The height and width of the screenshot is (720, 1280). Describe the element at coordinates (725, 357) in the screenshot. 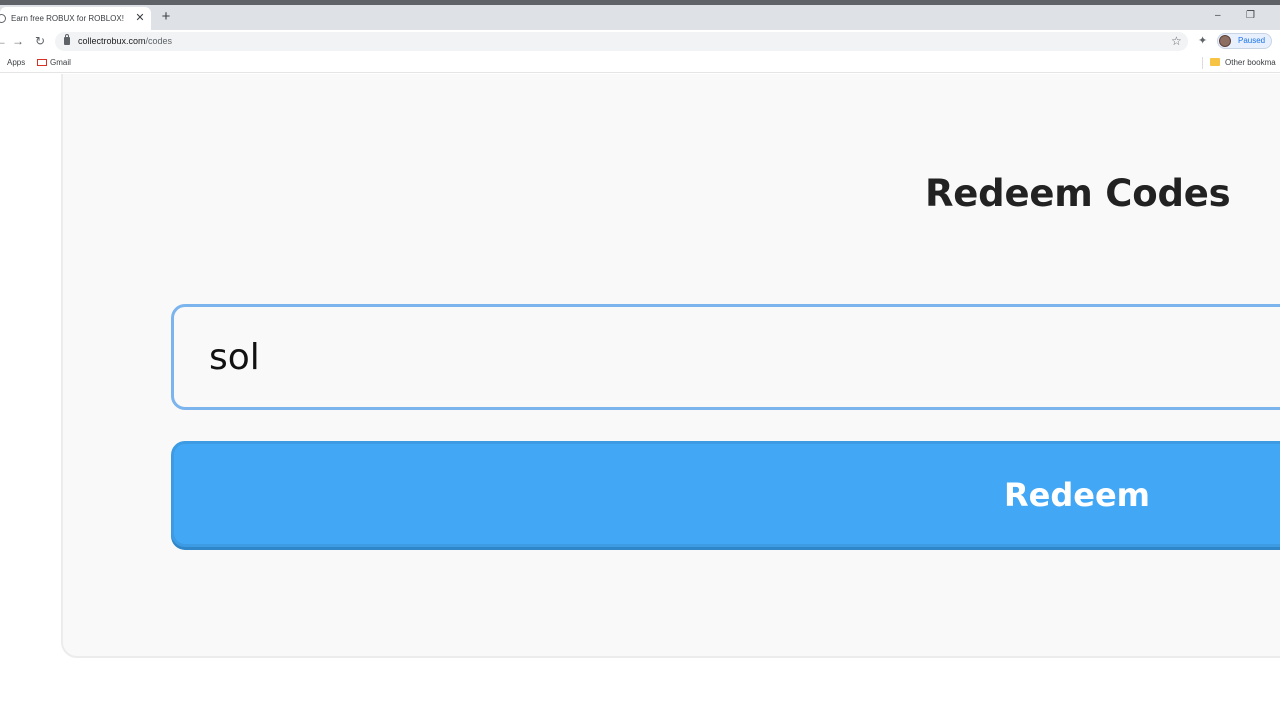

I see `code-input` at that location.